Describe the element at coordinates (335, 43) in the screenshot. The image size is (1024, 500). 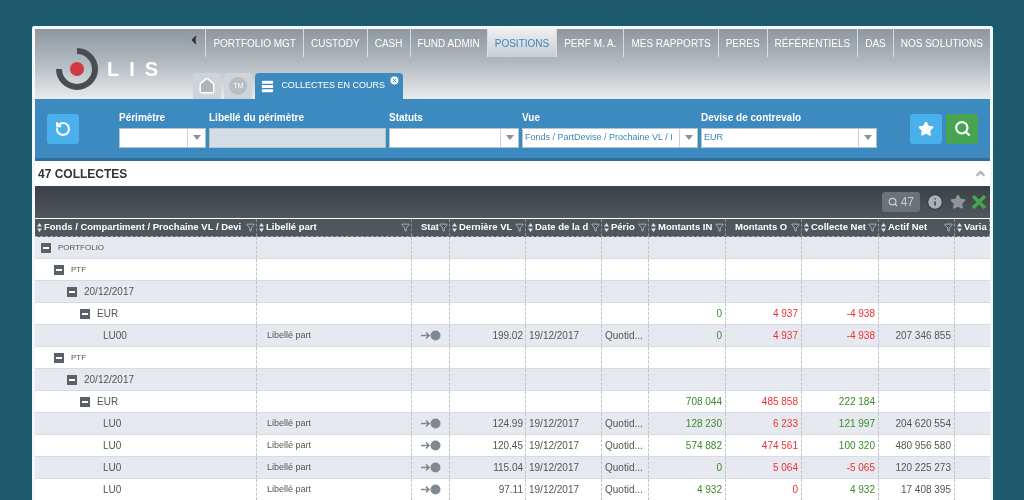
I see `nav-tab: CUSTODY` at that location.